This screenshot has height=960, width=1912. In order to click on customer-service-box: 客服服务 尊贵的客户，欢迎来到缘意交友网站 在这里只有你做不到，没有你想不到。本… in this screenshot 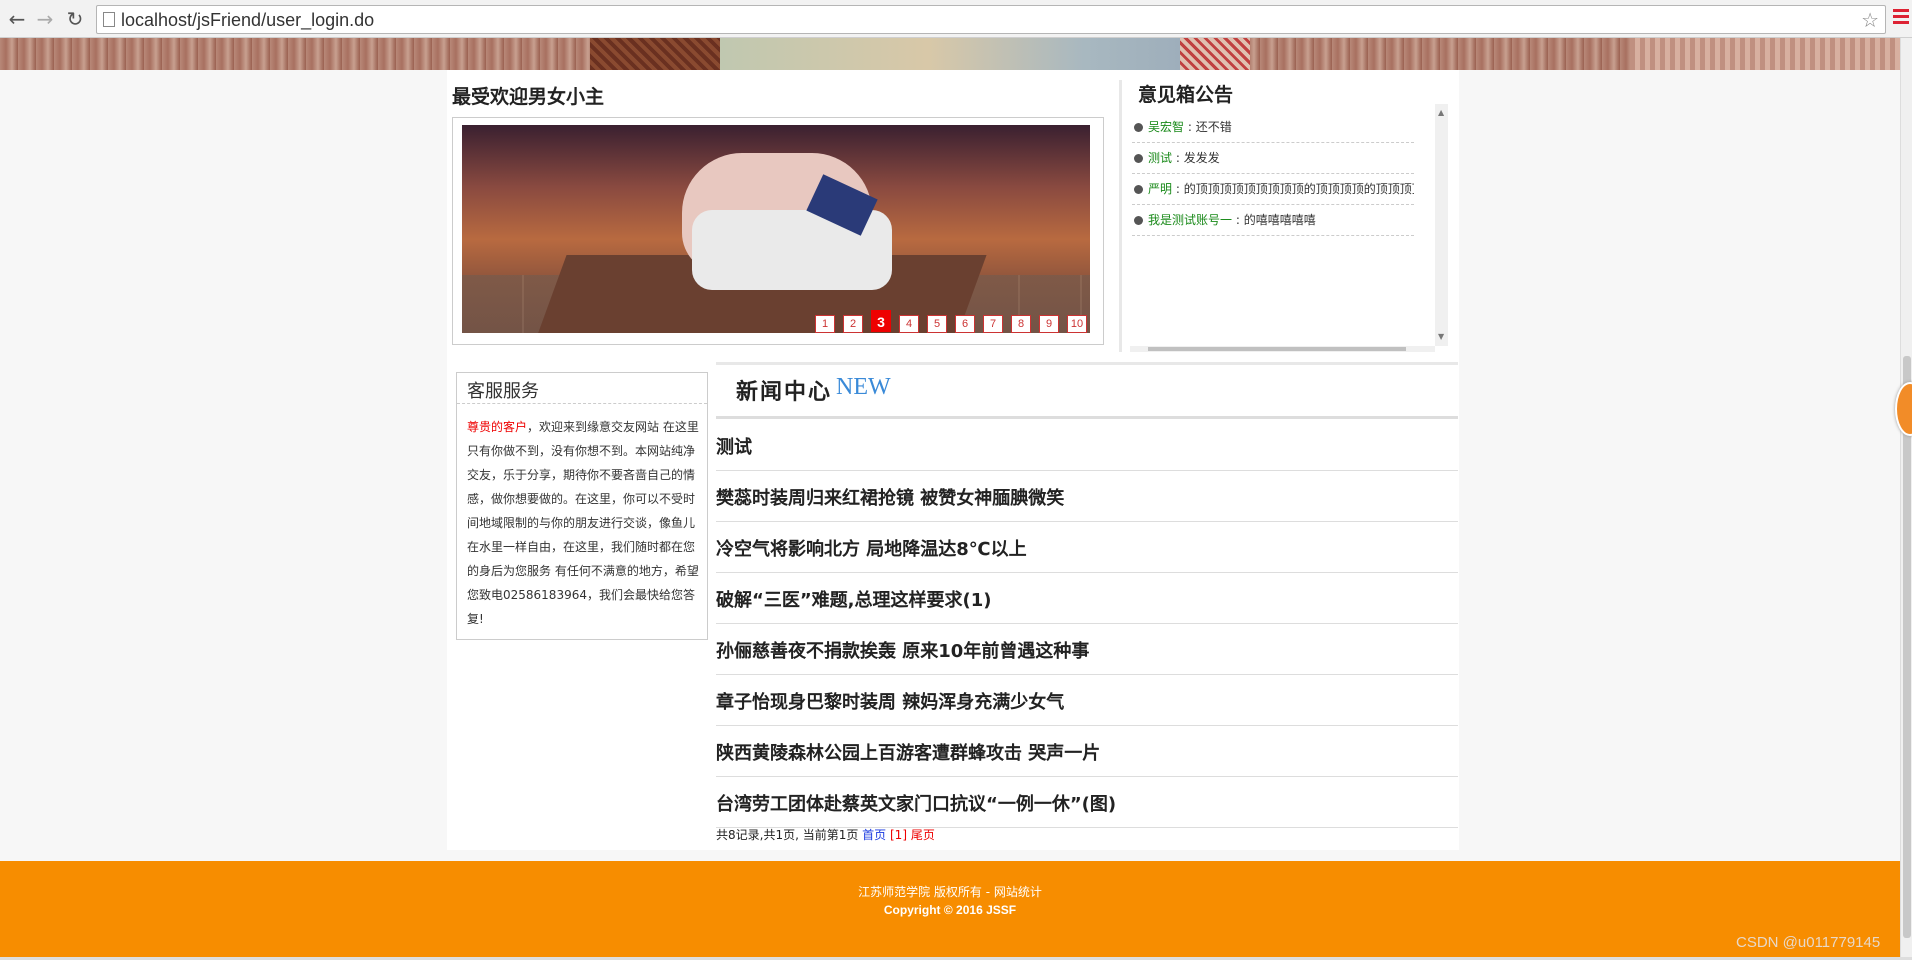, I will do `click(582, 506)`.